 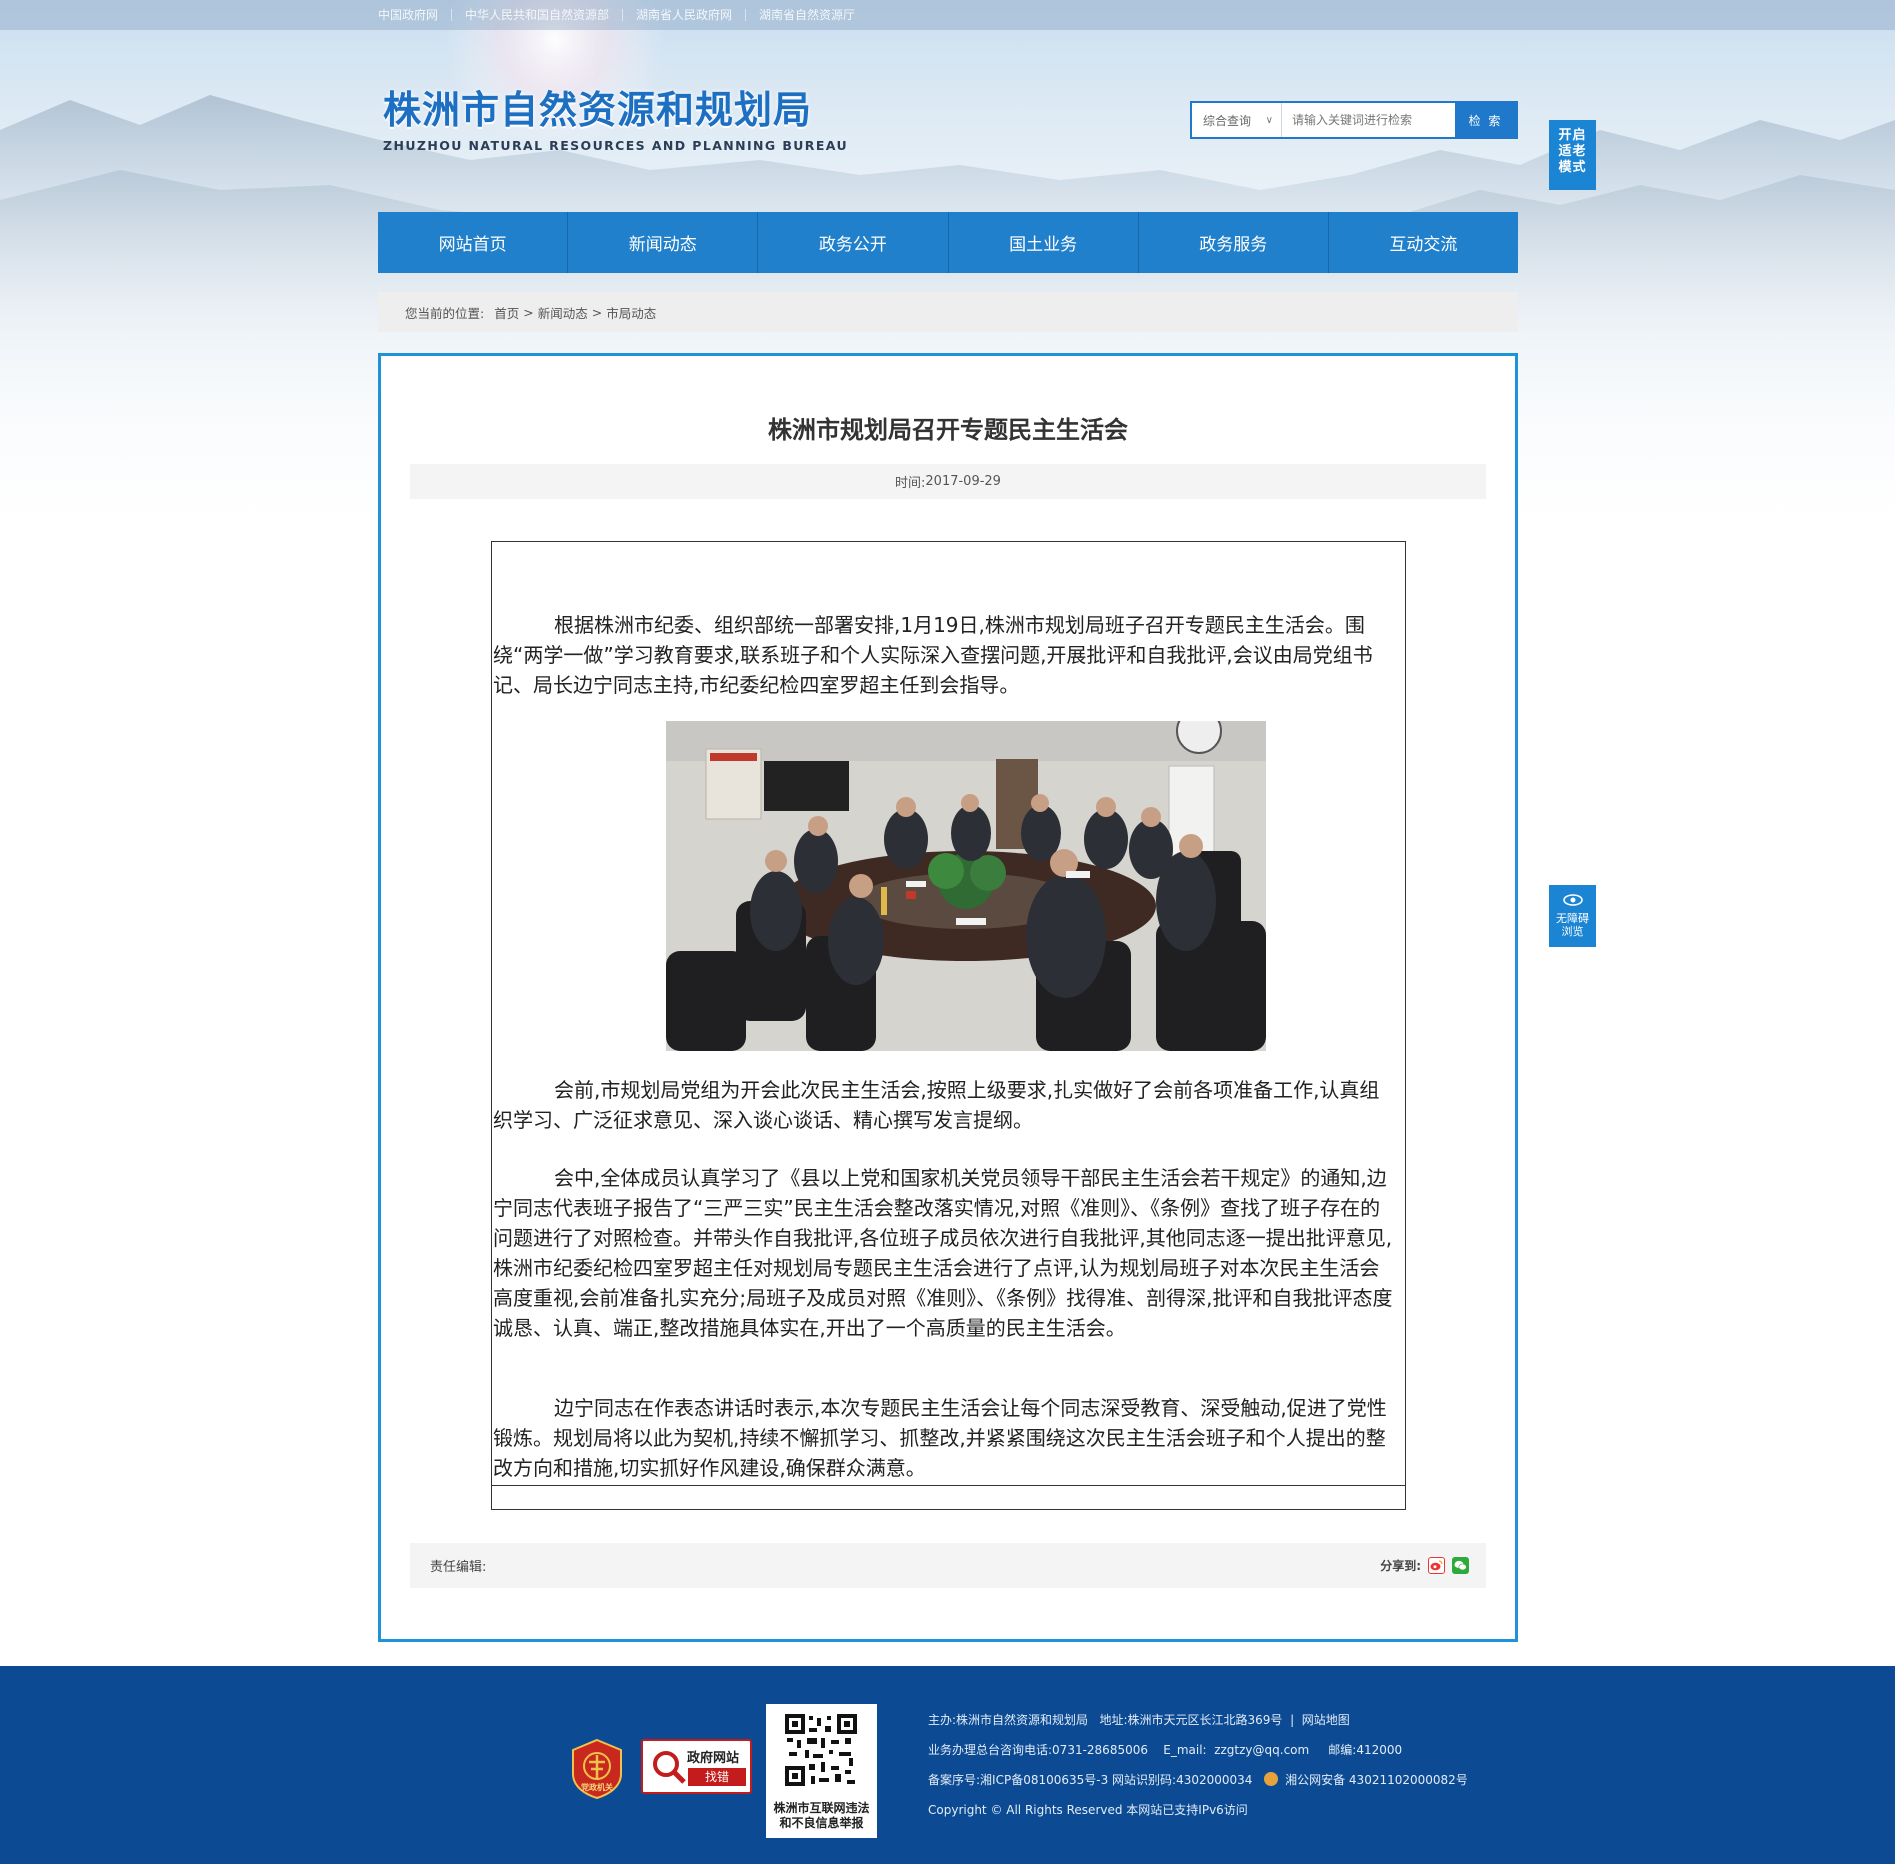 I want to click on qr-caption: 株洲市互联网违法 和不良信息举报, so click(x=821, y=1816).